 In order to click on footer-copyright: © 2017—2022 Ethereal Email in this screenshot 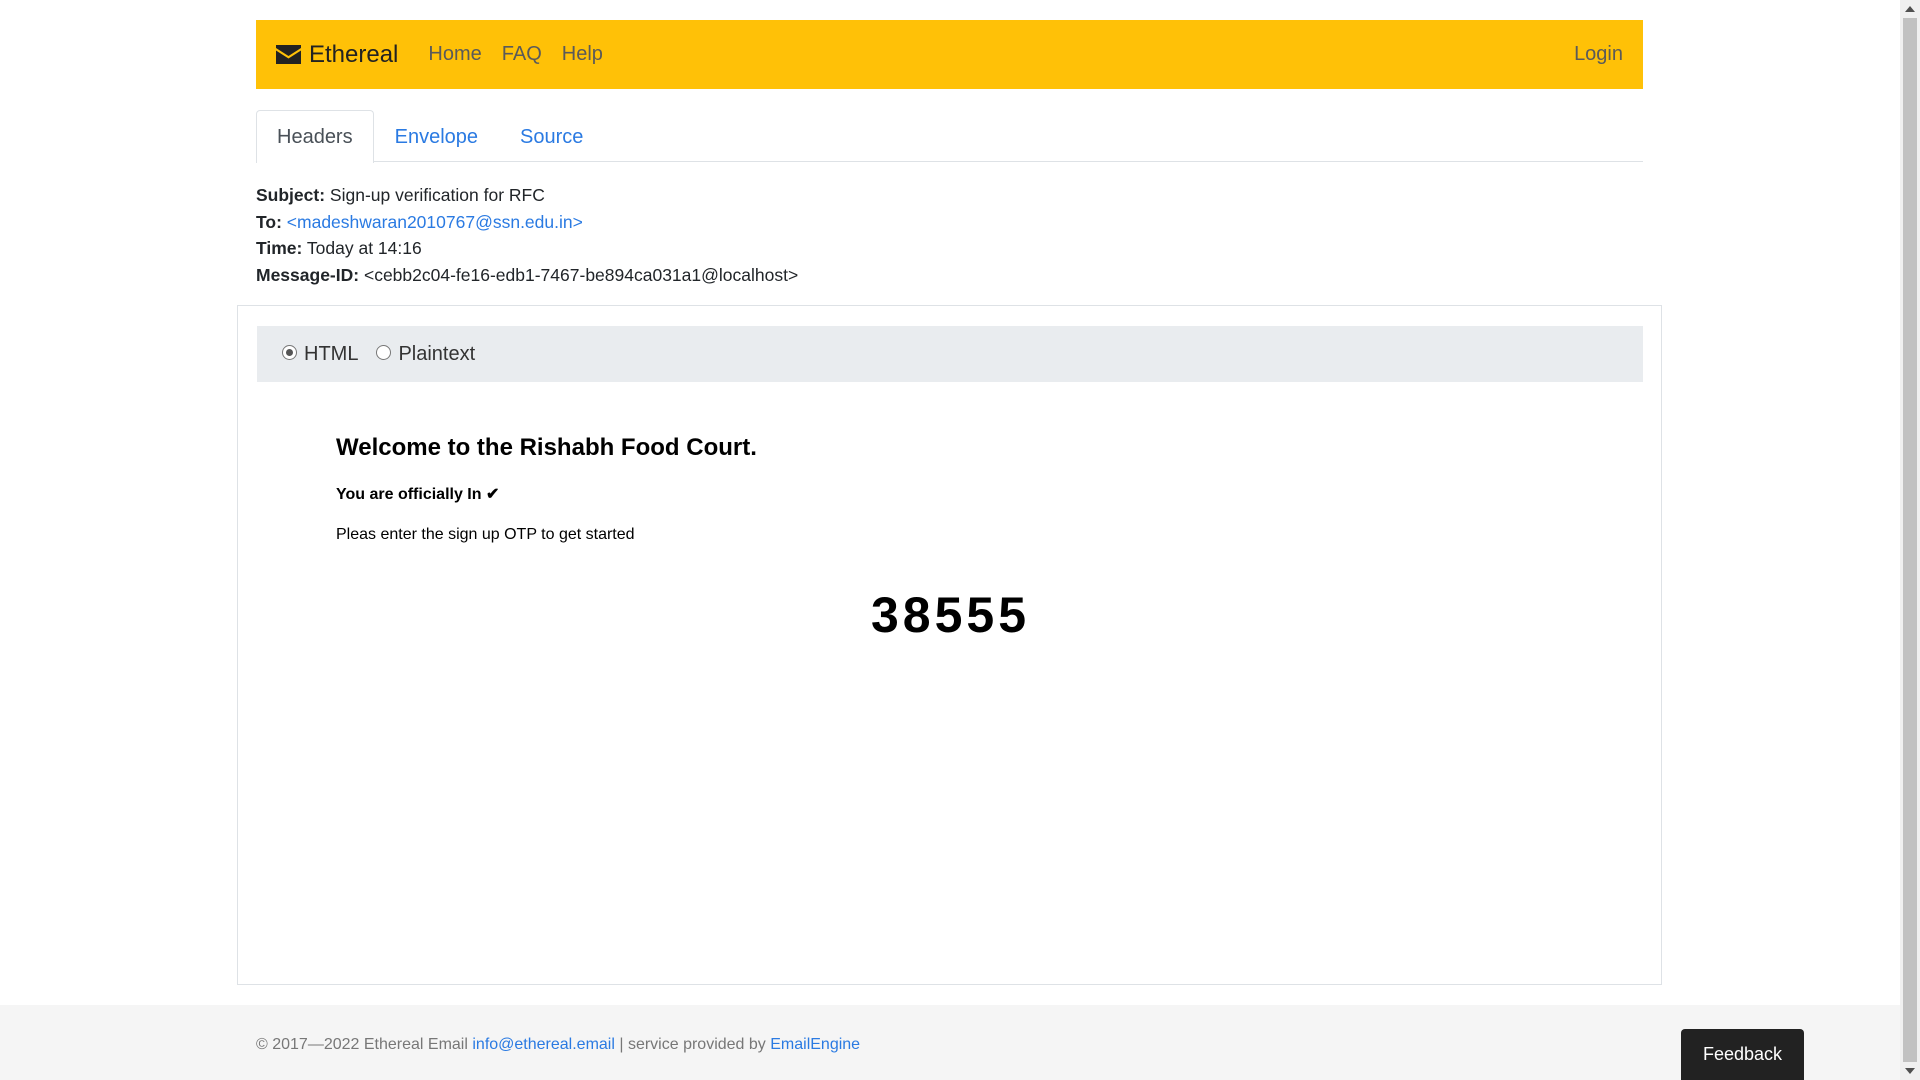, I will do `click(364, 1044)`.